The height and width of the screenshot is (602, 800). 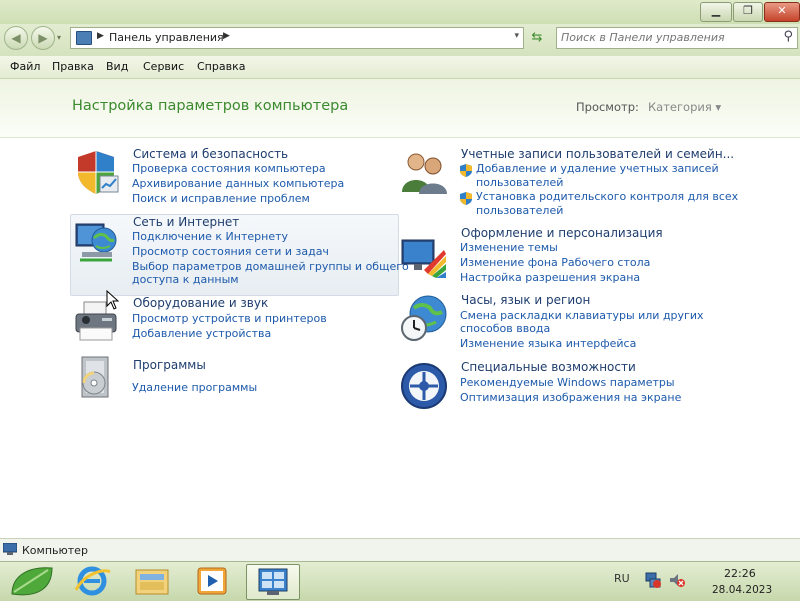 I want to click on media-player-icon, so click(x=212, y=581).